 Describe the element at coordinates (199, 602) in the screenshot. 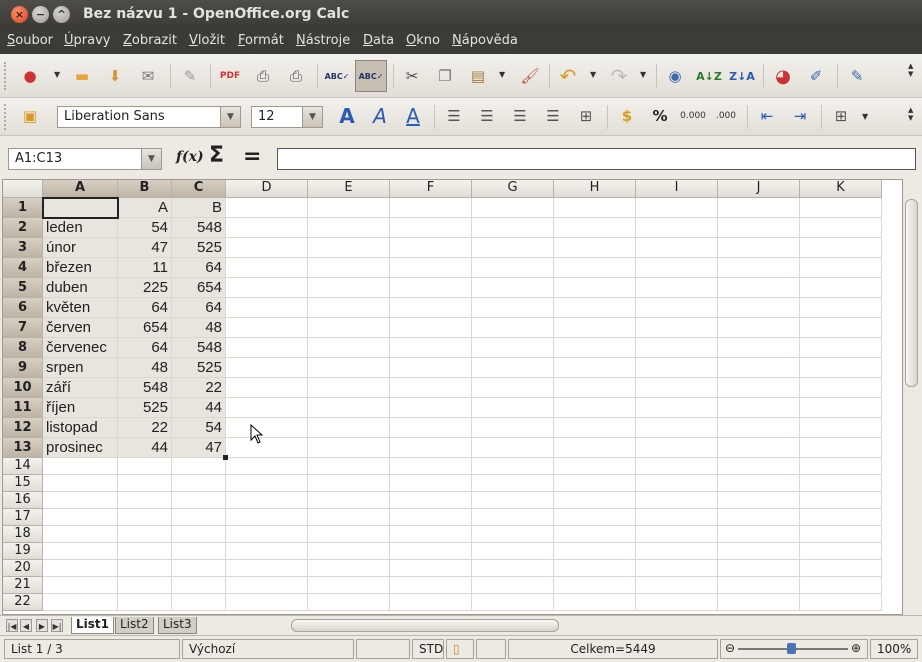

I see `cell-c22` at that location.